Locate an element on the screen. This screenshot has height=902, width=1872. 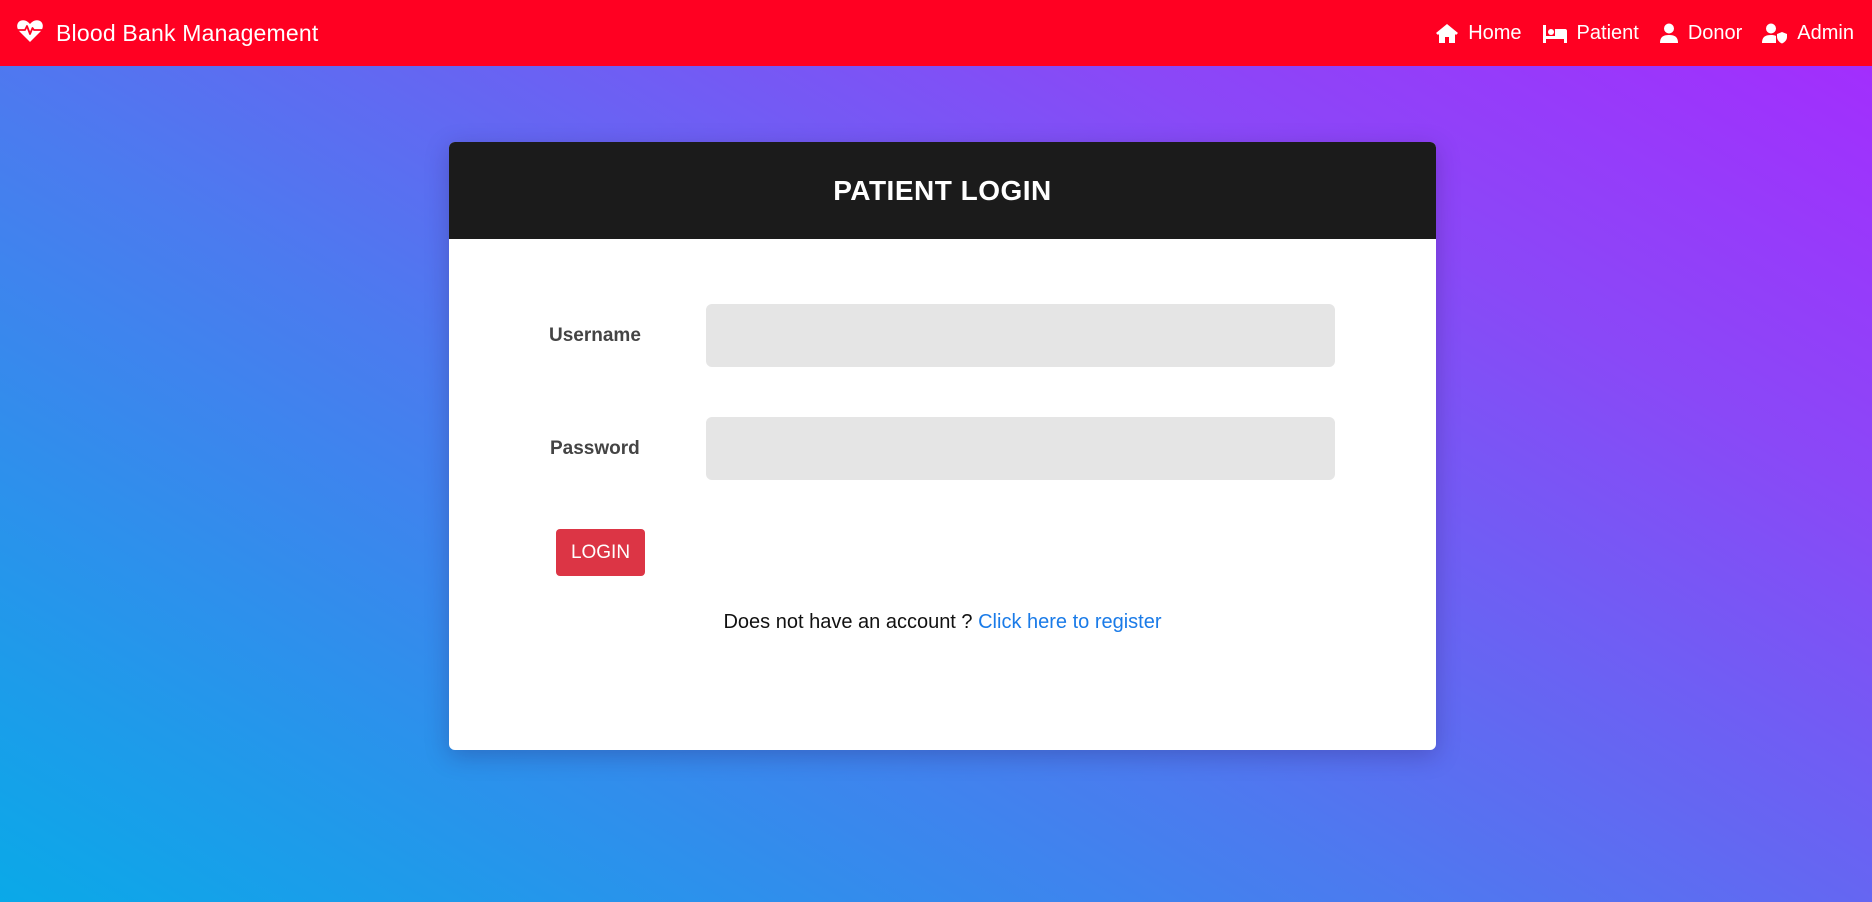
username-input is located at coordinates (1020, 335).